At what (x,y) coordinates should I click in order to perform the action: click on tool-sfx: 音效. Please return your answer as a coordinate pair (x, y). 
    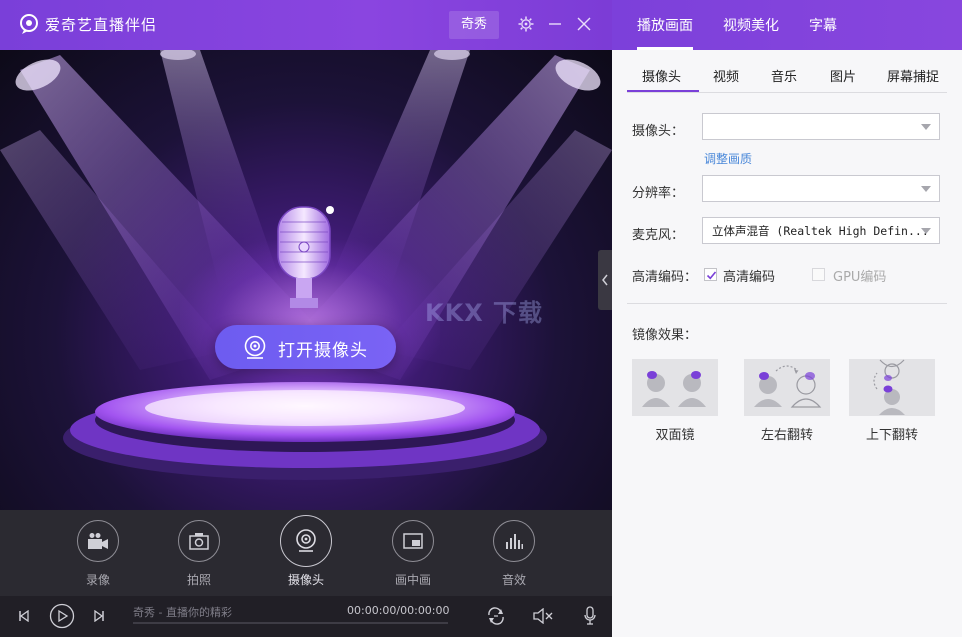
    Looking at the image, I should click on (514, 554).